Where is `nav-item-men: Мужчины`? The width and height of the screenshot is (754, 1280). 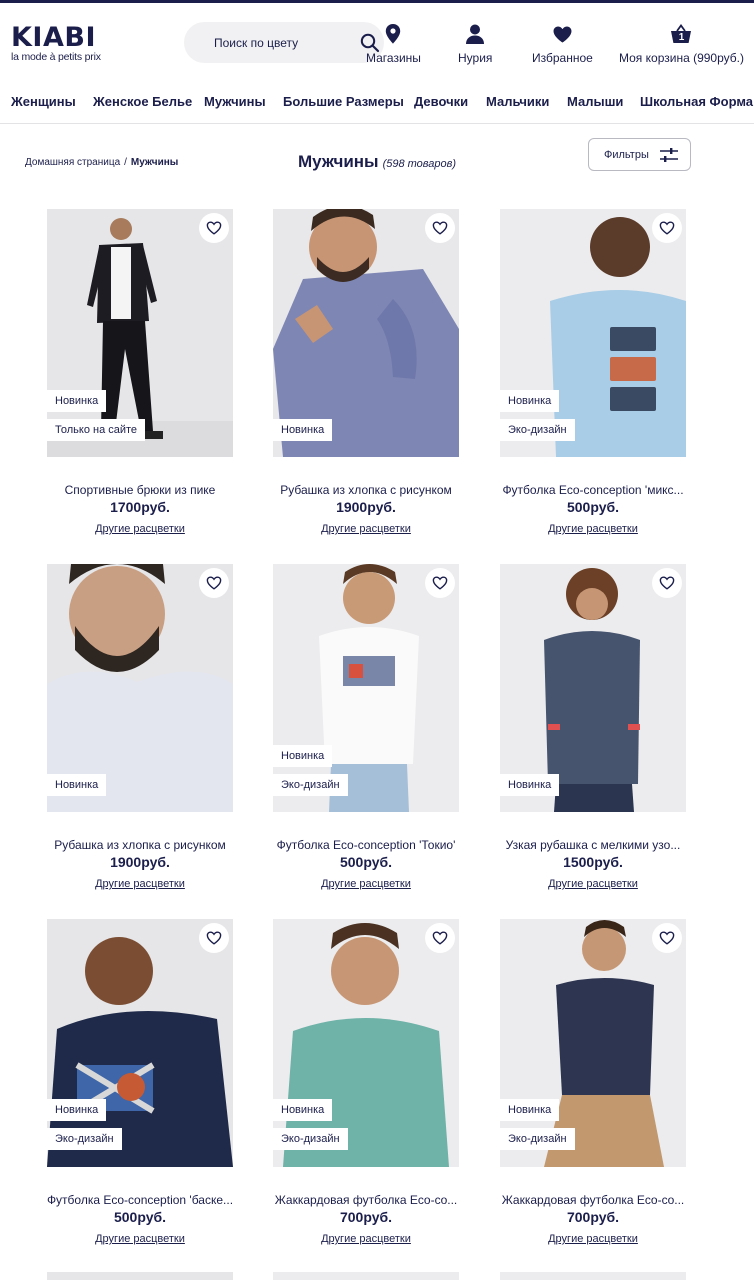
nav-item-men: Мужчины is located at coordinates (235, 101).